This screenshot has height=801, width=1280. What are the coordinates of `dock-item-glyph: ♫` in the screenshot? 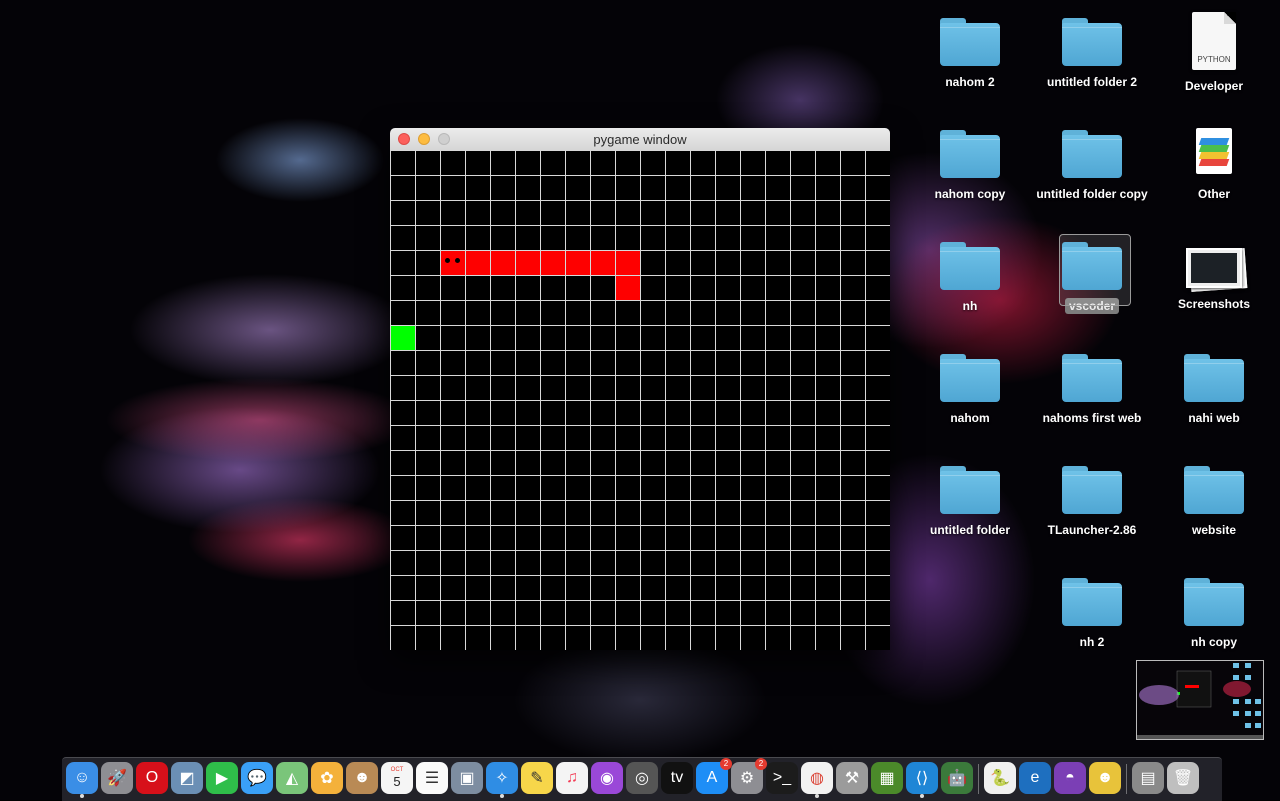 It's located at (572, 777).